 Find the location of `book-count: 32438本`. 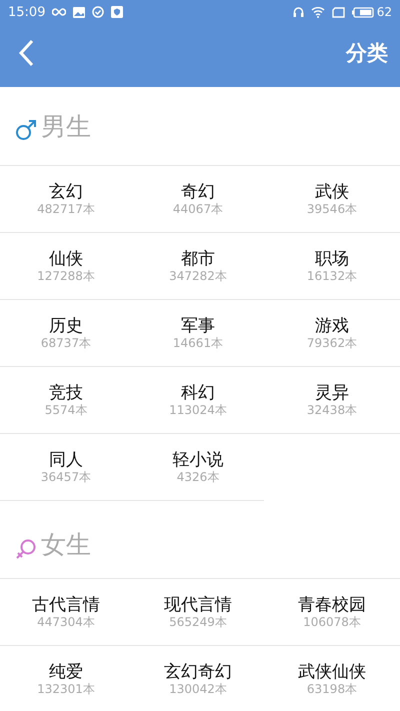

book-count: 32438本 is located at coordinates (332, 410).